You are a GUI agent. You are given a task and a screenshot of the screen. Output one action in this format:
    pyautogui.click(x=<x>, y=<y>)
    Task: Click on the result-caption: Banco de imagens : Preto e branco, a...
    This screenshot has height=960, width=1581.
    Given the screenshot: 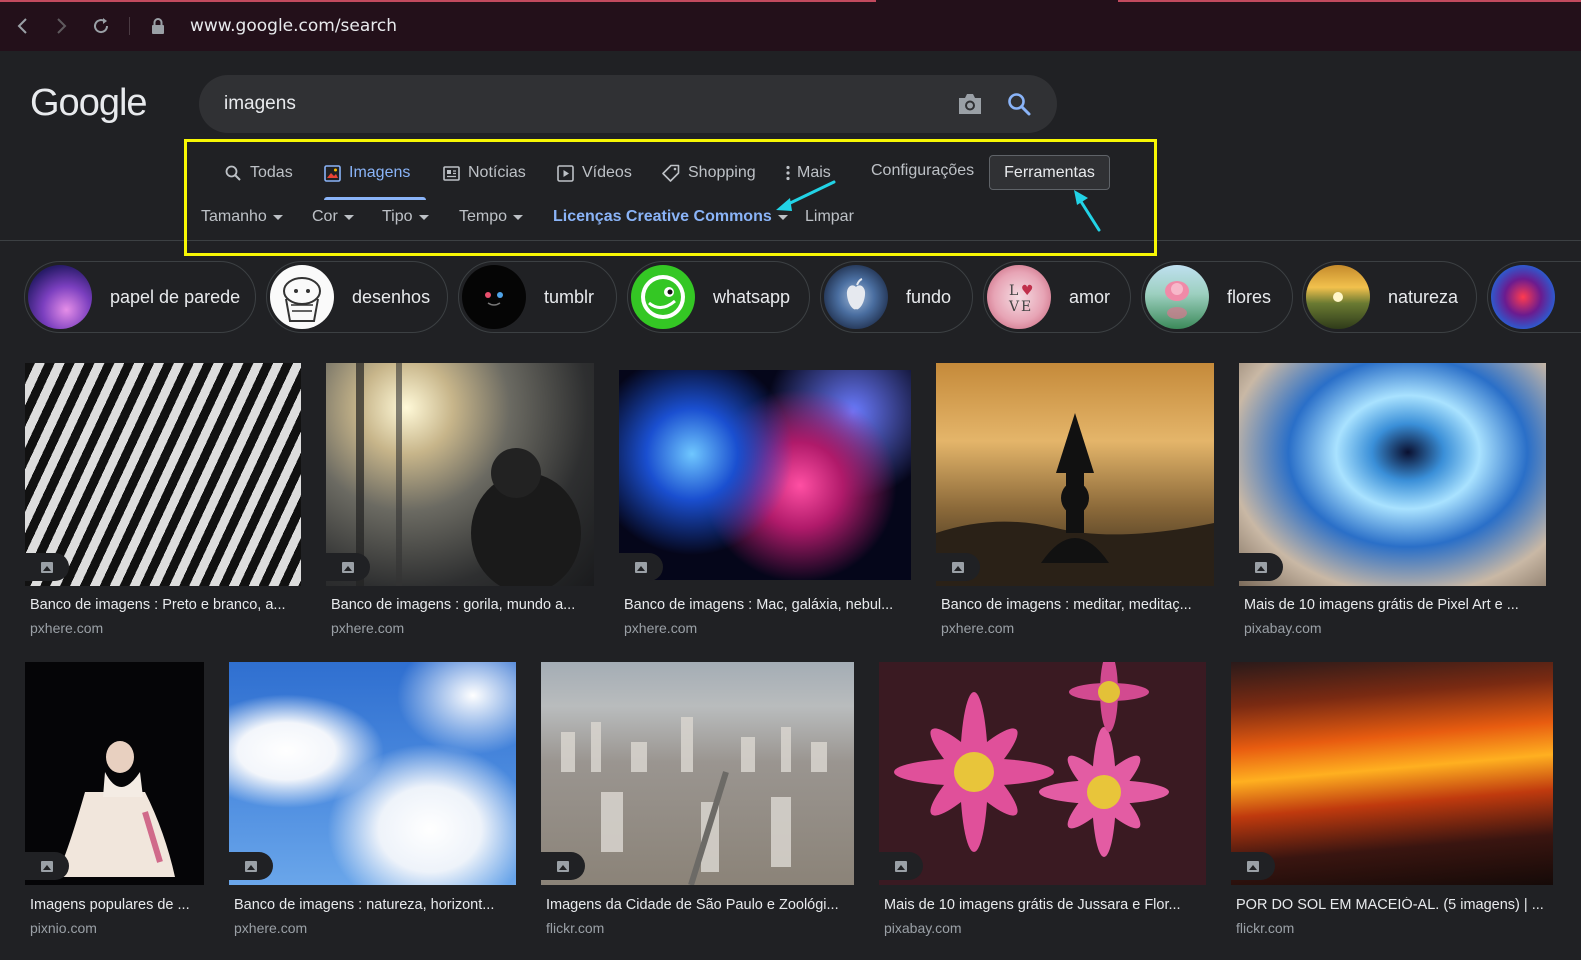 What is the action you would take?
    pyautogui.click(x=164, y=605)
    